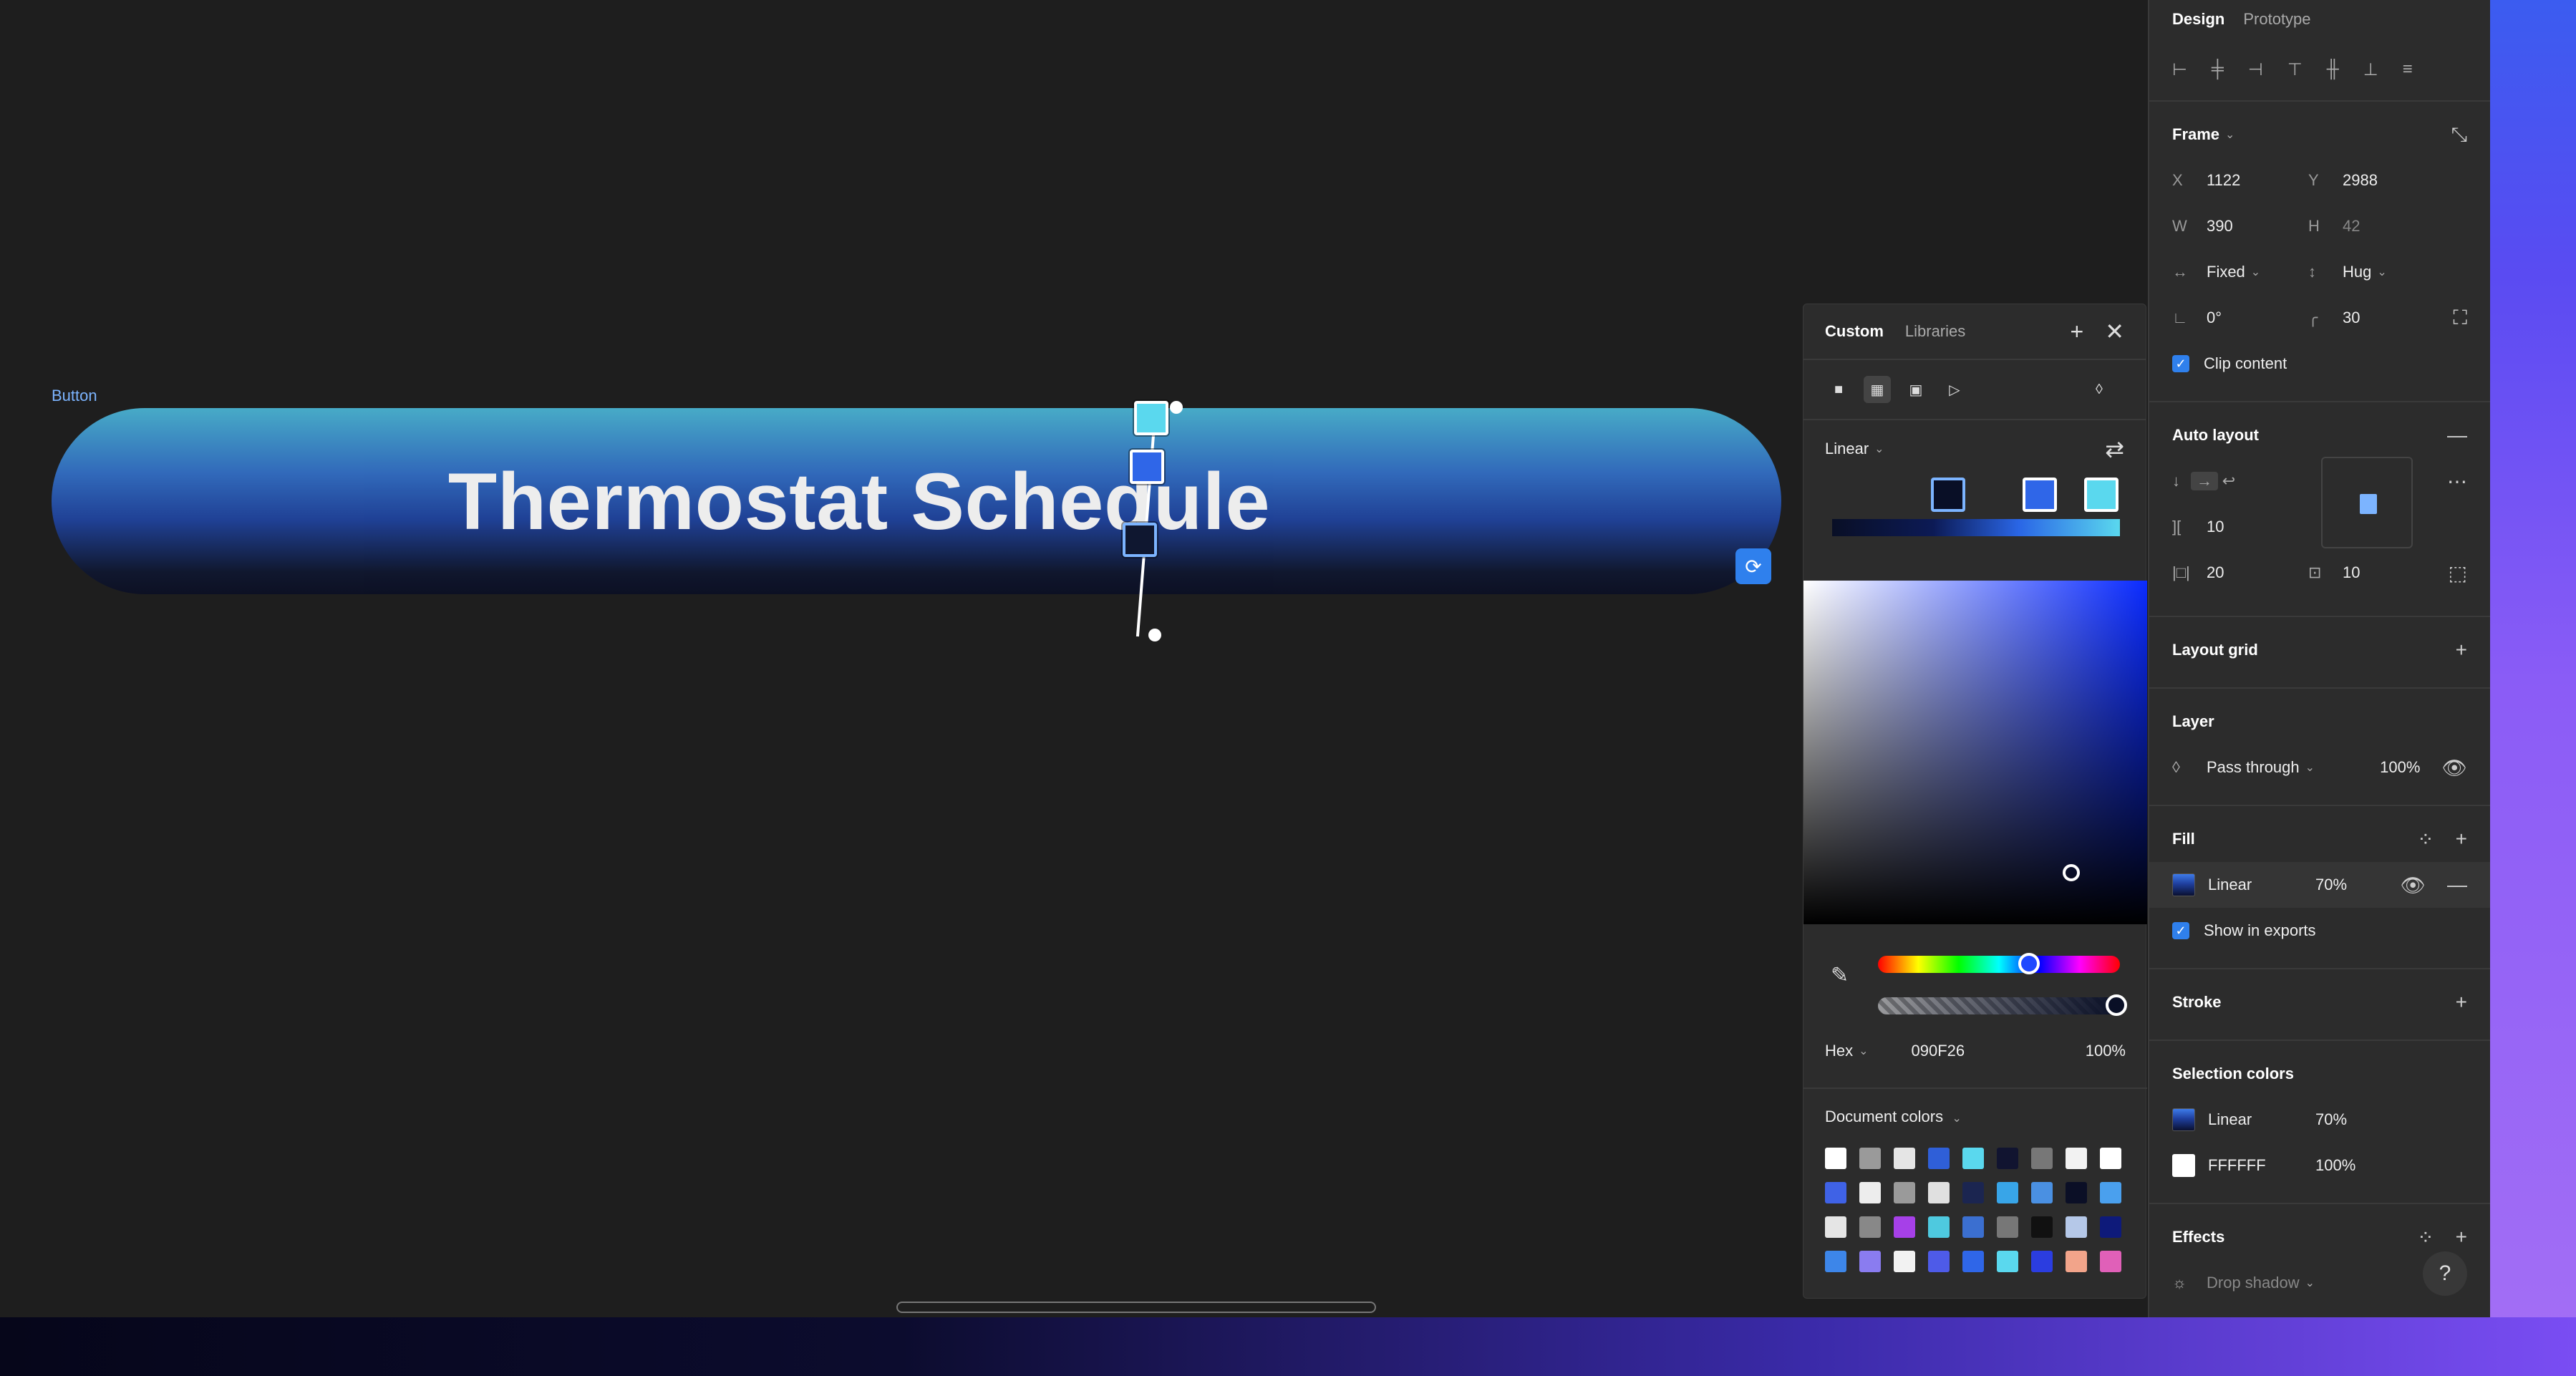 This screenshot has width=2576, height=1376. I want to click on horizontal-sizing-select: Fixed, so click(2226, 272).